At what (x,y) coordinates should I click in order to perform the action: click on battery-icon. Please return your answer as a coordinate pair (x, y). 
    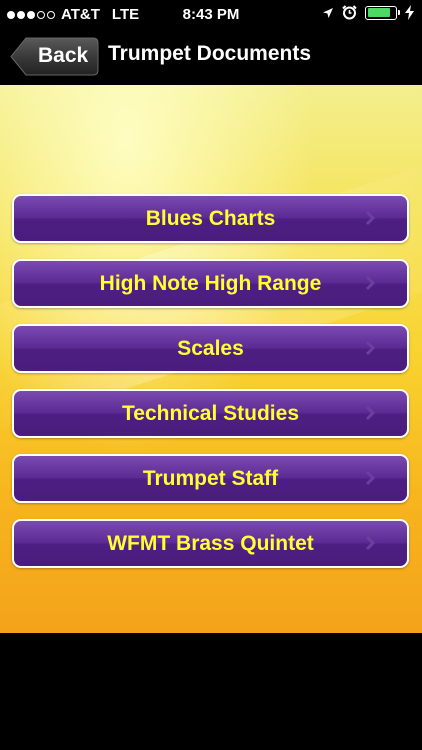
    Looking at the image, I should click on (382, 12).